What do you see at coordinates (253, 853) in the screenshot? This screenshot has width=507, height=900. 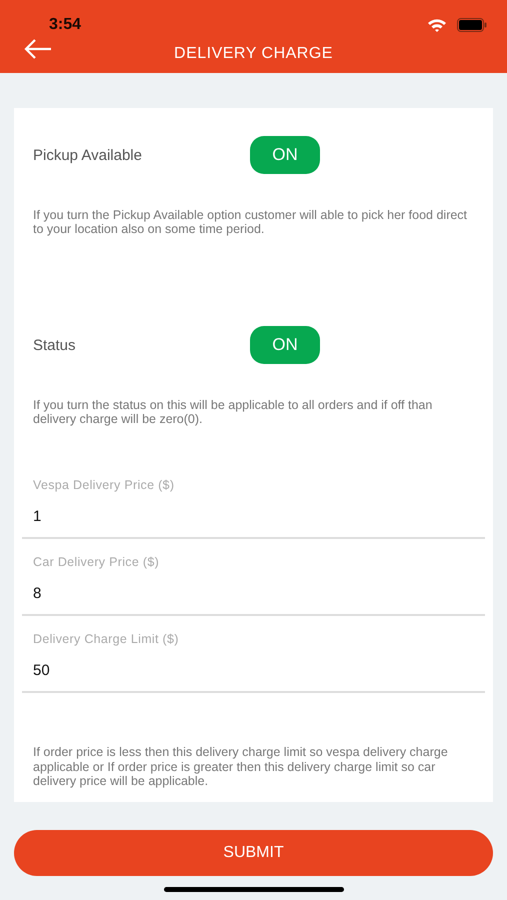 I see `submit-button: SUBMIT` at bounding box center [253, 853].